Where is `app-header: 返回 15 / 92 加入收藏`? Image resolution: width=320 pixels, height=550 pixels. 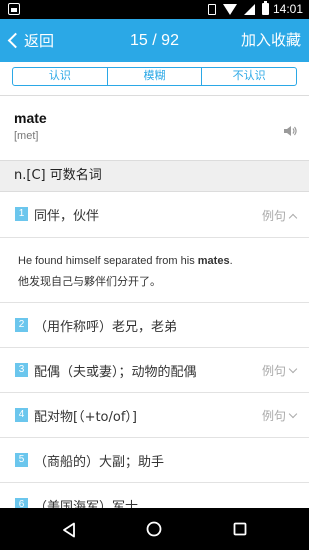 app-header: 返回 15 / 92 加入收藏 is located at coordinates (154, 40).